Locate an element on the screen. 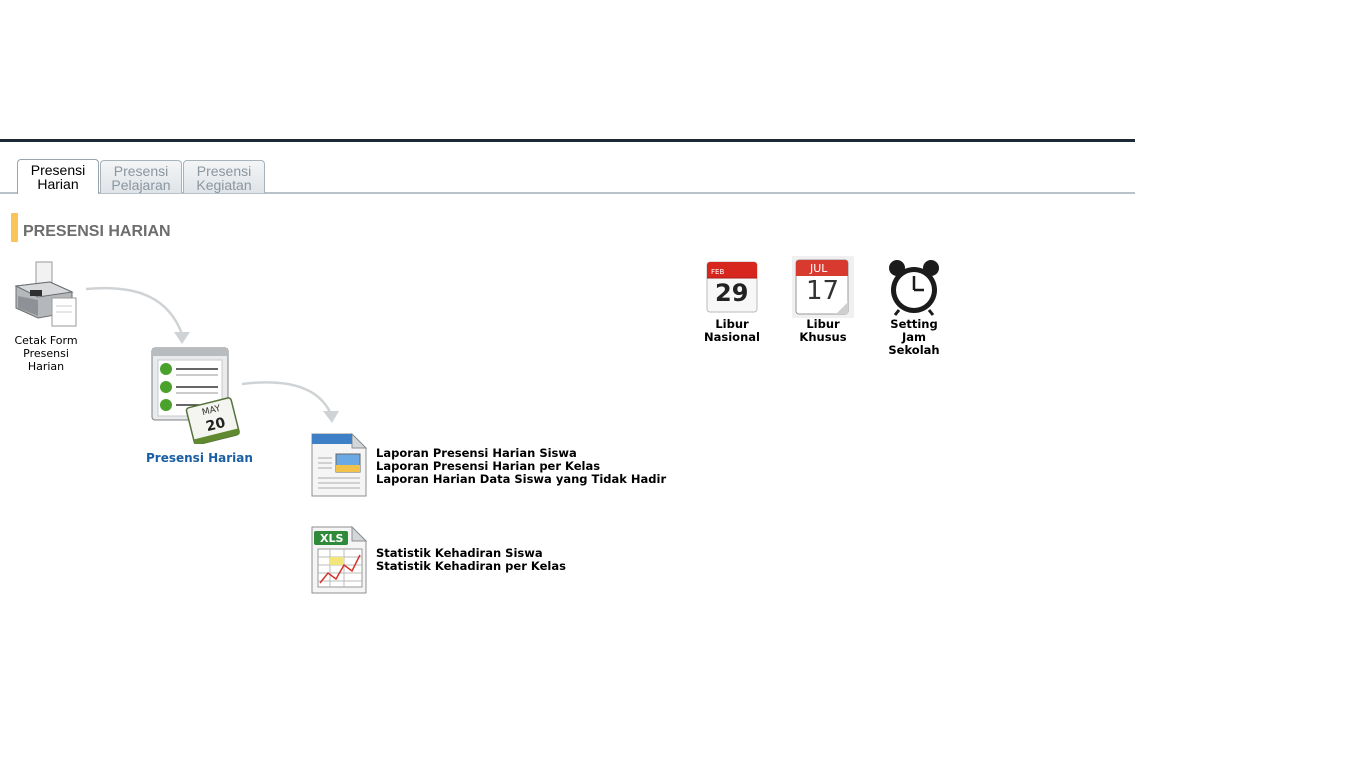  tab-presensi-pelajaran: Presensi Pelajaran is located at coordinates (141, 176).